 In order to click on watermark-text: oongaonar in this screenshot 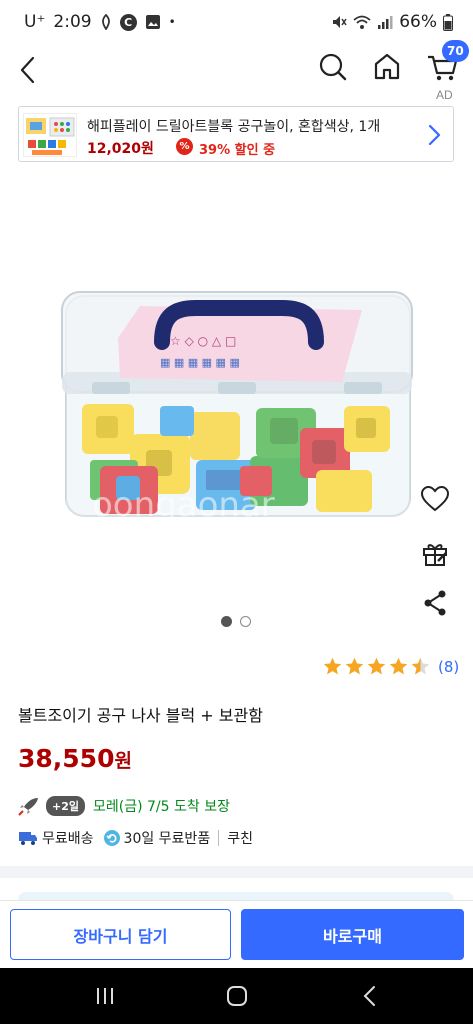, I will do `click(183, 505)`.